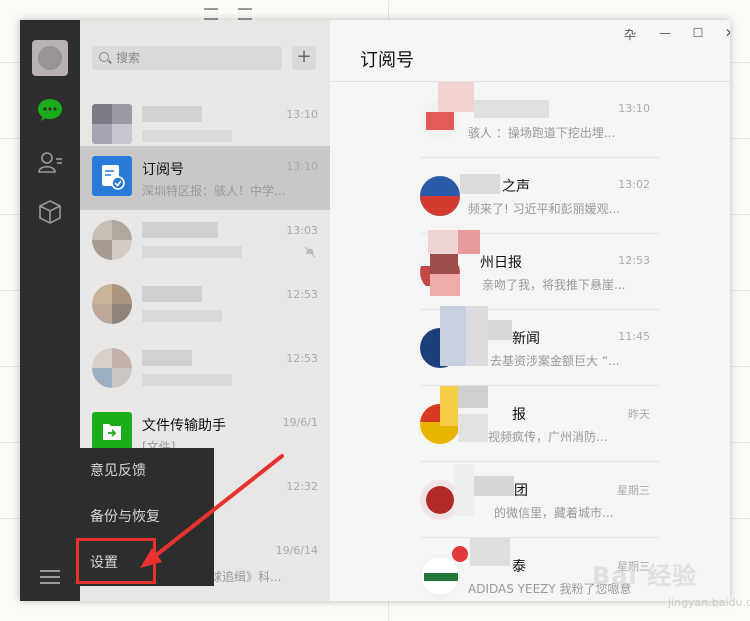  I want to click on subscription-item: 团 的微信里，藏着城市... 星期三, so click(540, 500).